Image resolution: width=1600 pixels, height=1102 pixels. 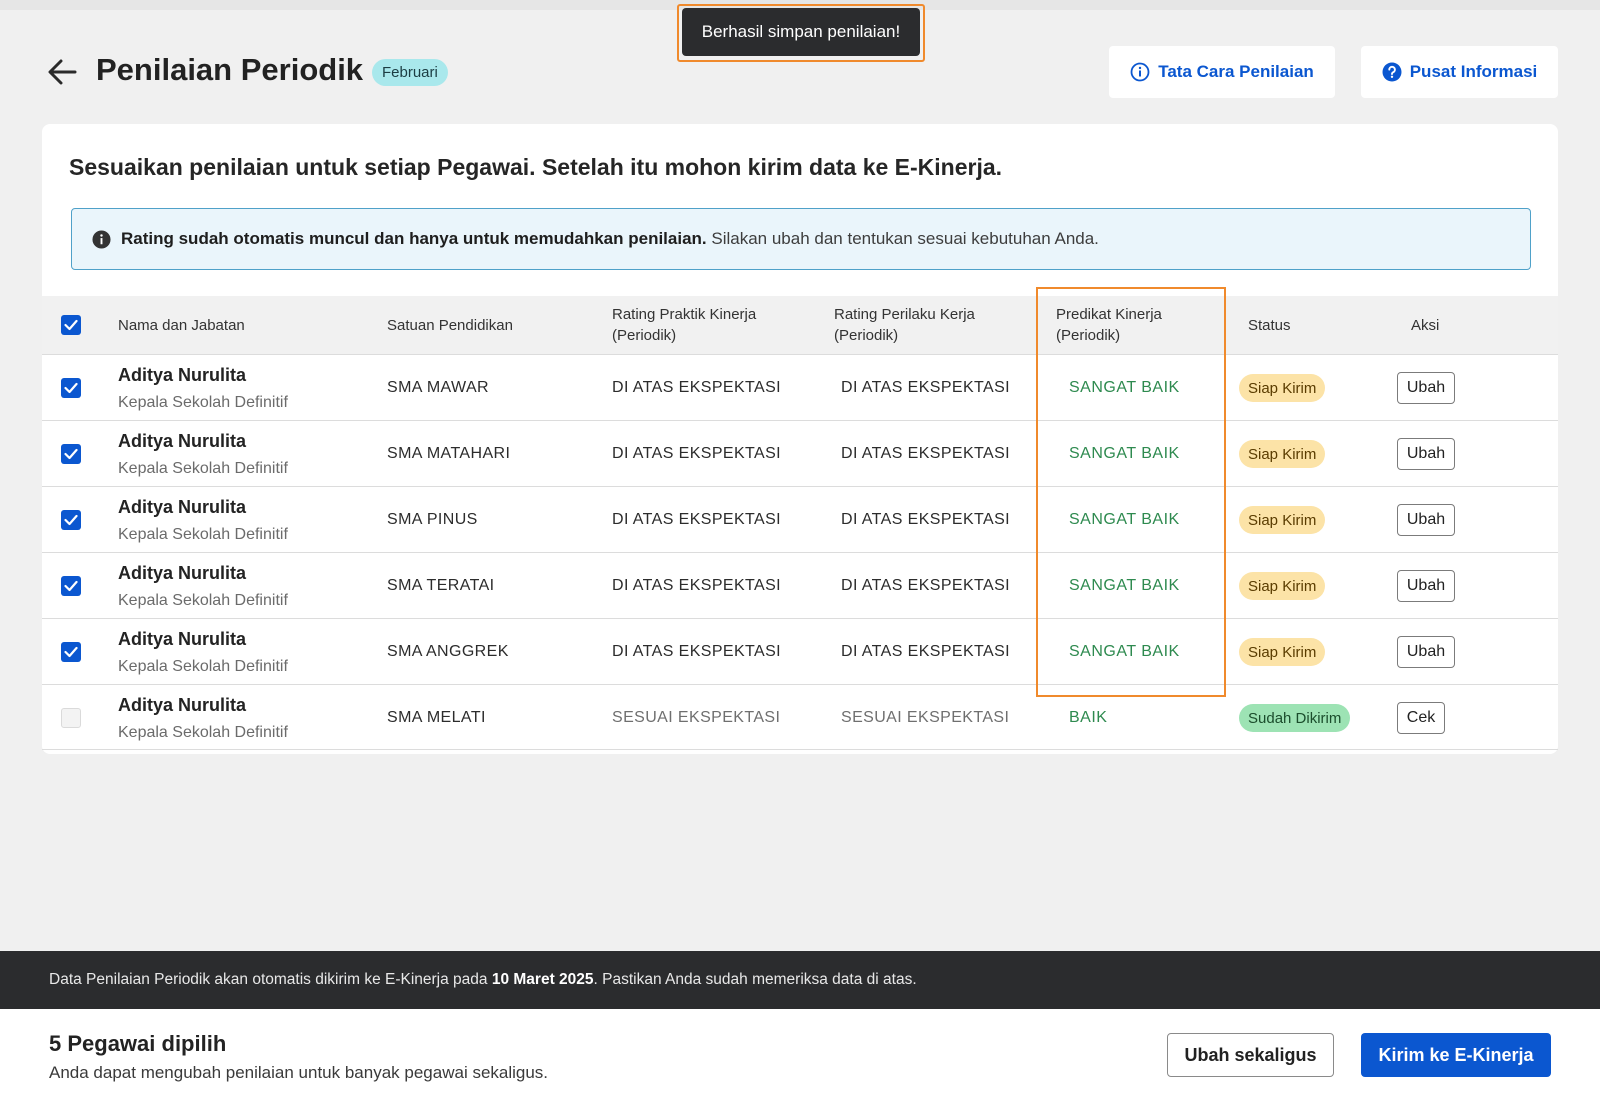 I want to click on pusat-informasi-button: Pusat Informasi, so click(x=1459, y=72).